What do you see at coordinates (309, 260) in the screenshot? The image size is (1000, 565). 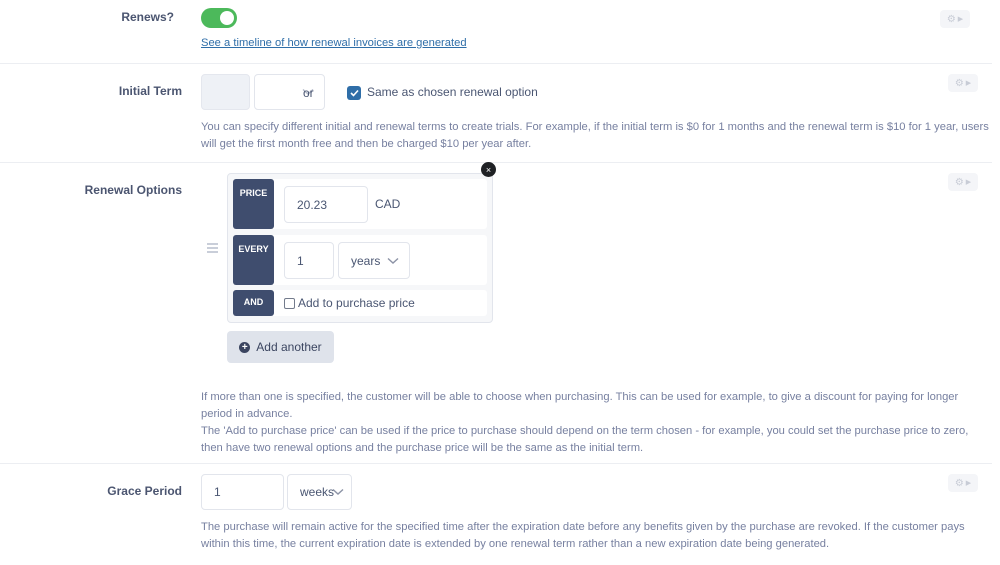 I see `interval-input: 1` at bounding box center [309, 260].